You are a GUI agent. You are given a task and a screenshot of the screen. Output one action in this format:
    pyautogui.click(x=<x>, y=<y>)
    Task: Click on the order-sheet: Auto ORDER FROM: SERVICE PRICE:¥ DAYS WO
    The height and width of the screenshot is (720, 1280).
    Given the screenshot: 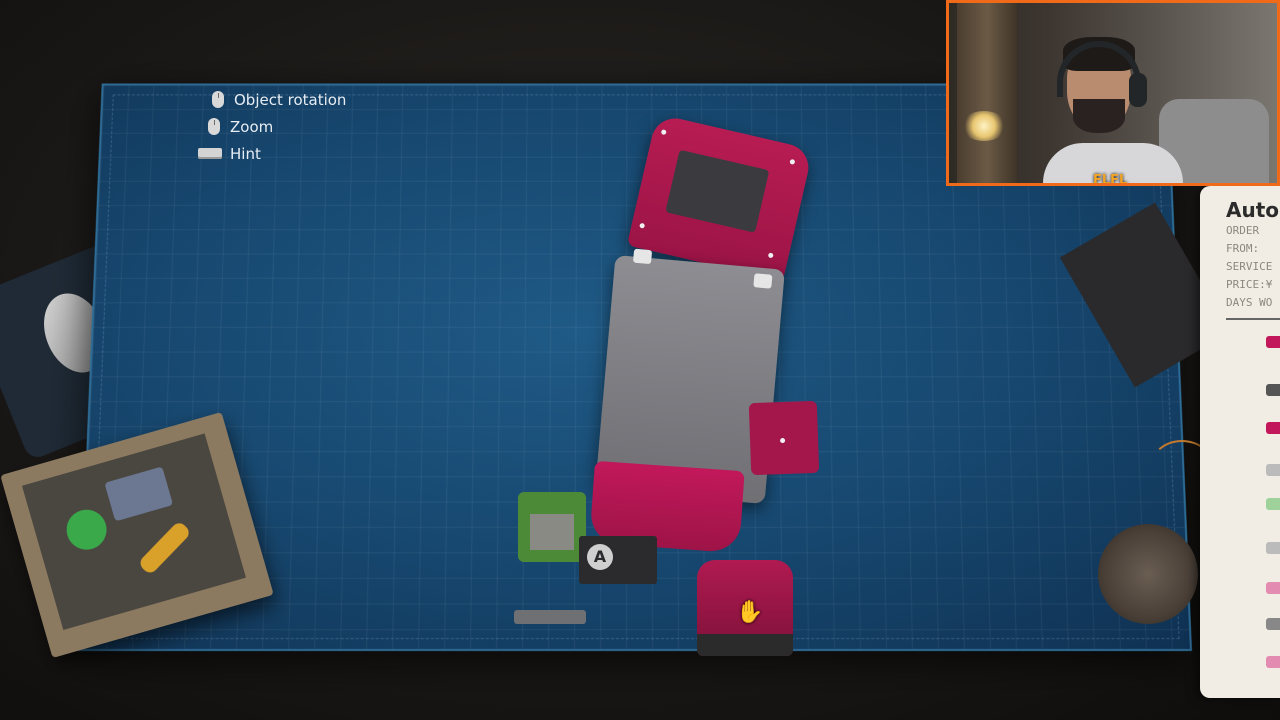 What is the action you would take?
    pyautogui.click(x=1240, y=442)
    